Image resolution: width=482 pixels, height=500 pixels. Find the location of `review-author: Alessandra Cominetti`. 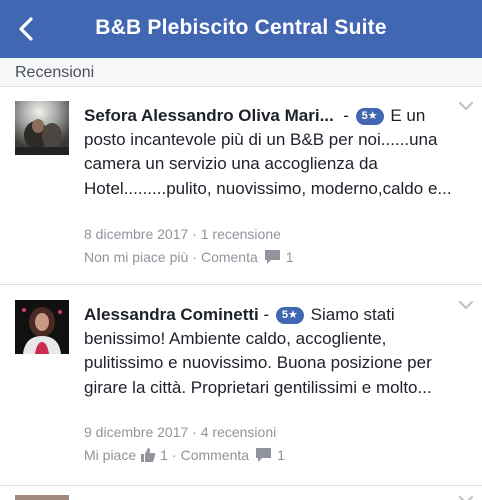

review-author: Alessandra Cominetti is located at coordinates (171, 314).